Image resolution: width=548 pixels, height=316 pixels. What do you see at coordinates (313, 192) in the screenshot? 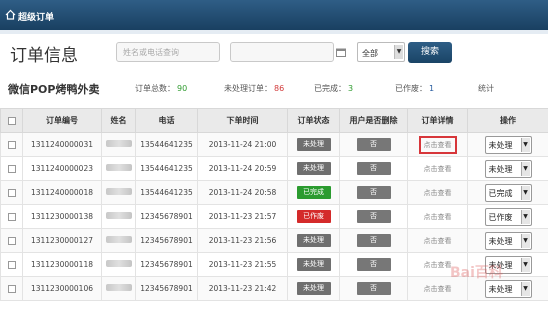
I see `status-badge: 已完成` at bounding box center [313, 192].